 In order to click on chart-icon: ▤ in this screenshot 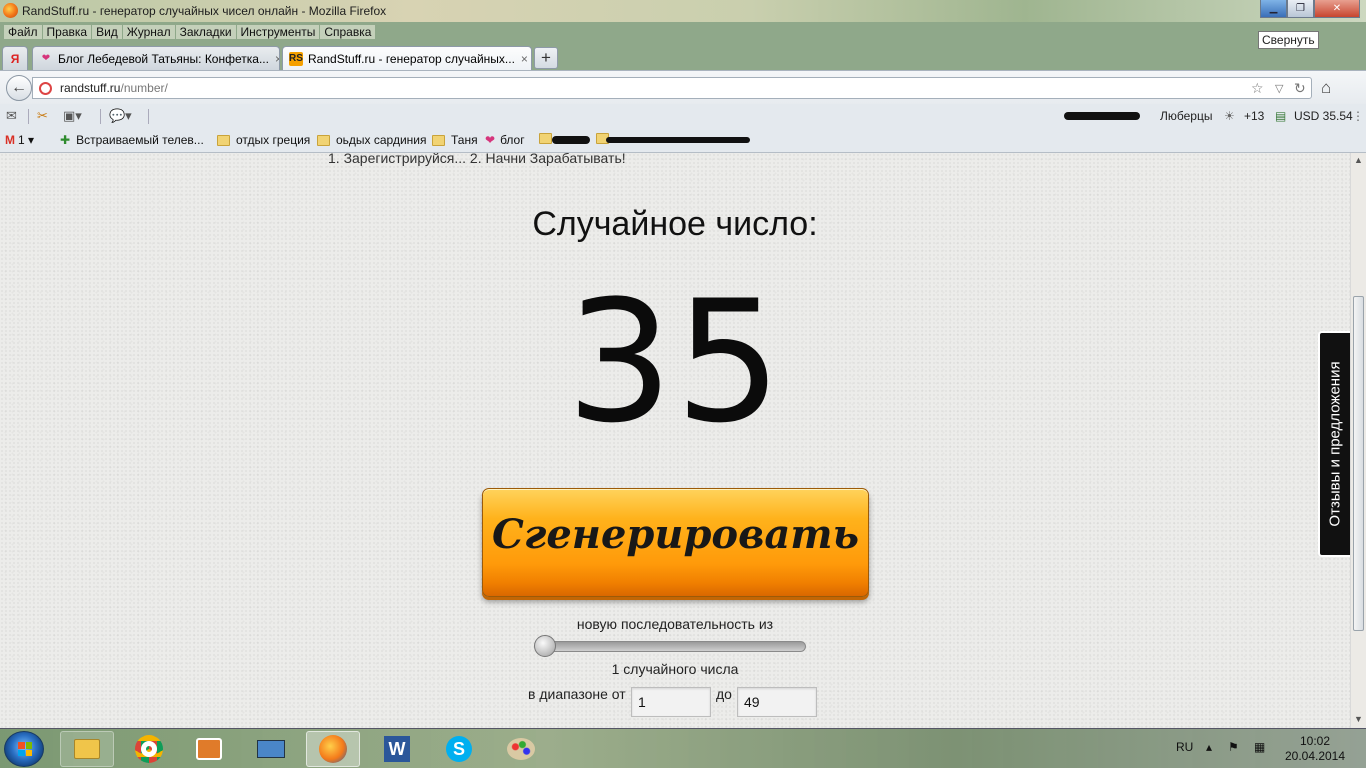, I will do `click(1281, 116)`.